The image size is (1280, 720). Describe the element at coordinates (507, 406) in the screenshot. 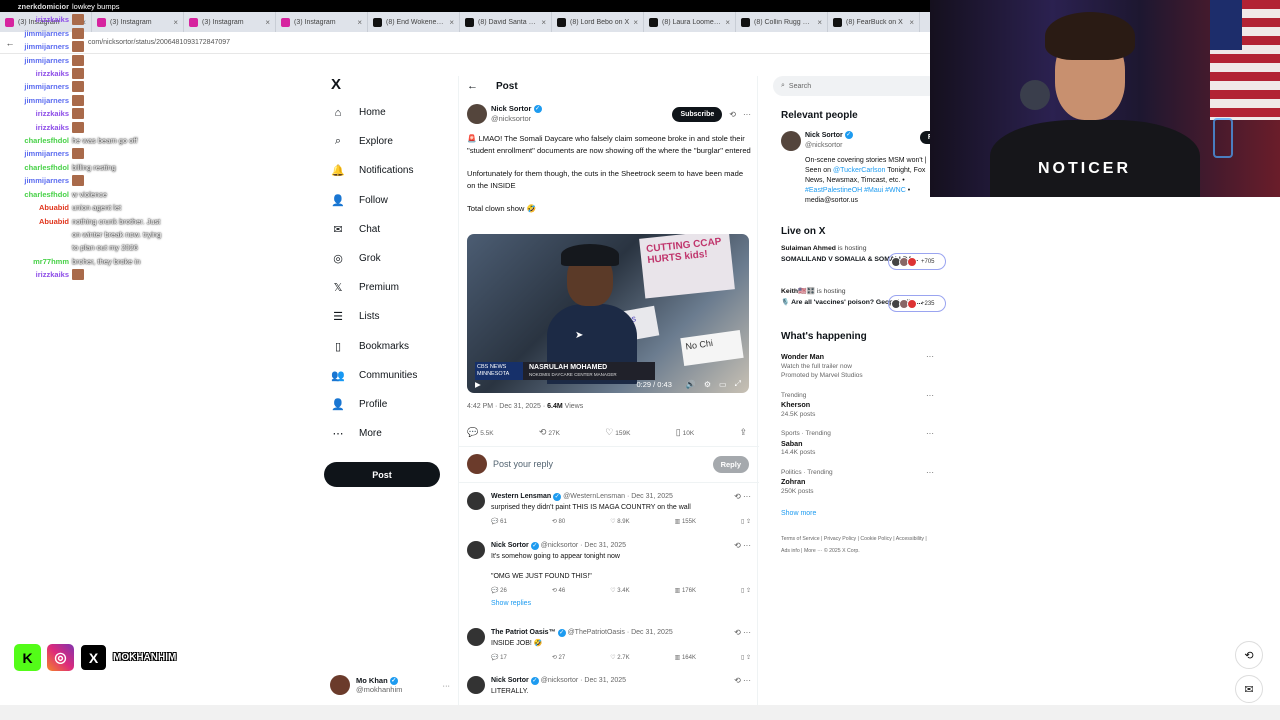

I see `post-time: 4:42 PM · Dec 31, 2025 ·` at that location.